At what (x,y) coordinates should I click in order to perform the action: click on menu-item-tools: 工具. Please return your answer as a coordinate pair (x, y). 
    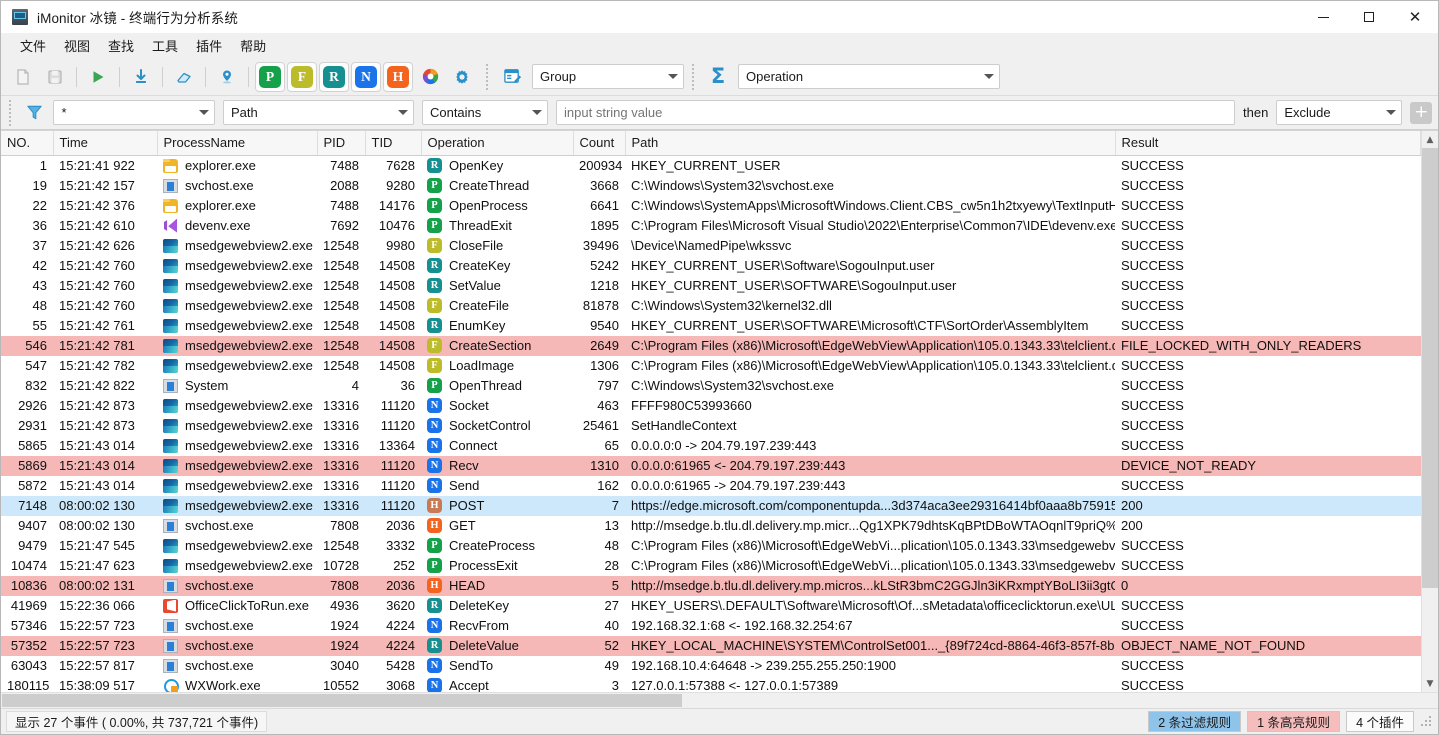
    Looking at the image, I should click on (165, 45).